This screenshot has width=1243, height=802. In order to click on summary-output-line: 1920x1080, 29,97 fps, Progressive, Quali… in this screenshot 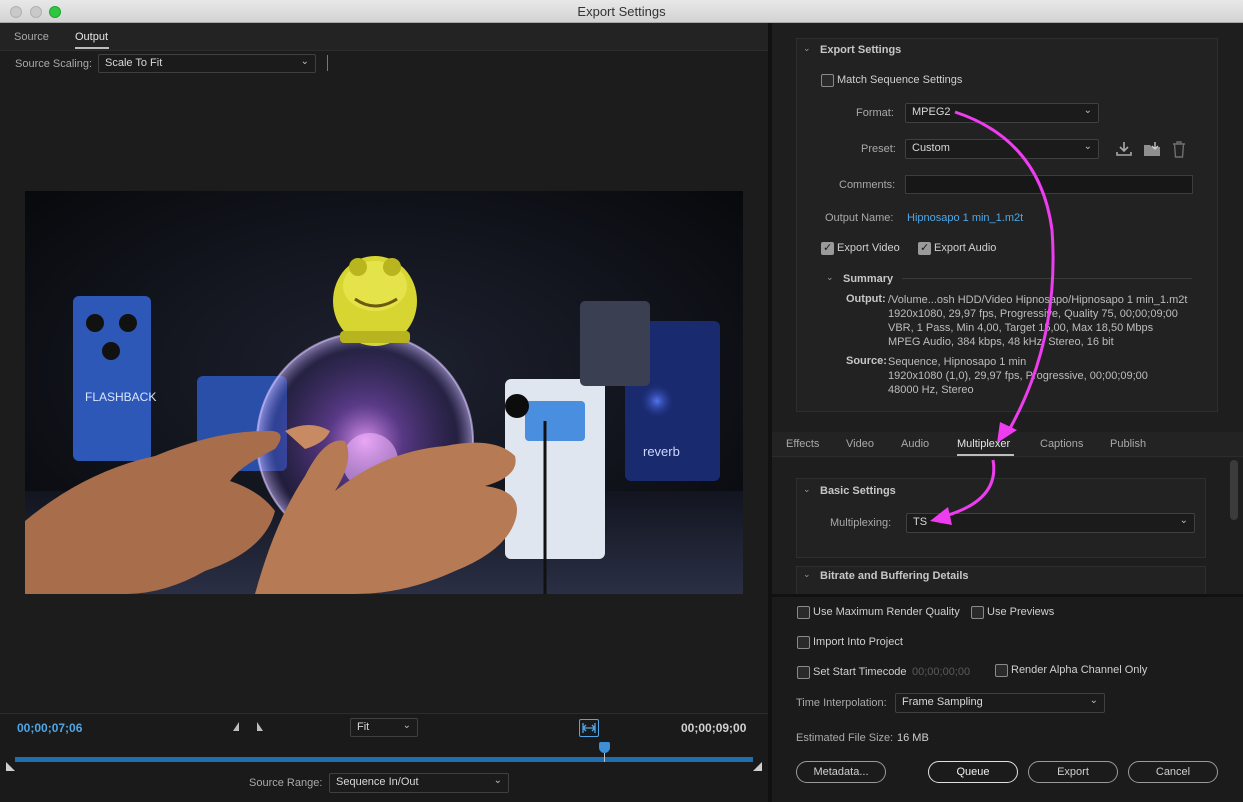, I will do `click(1033, 314)`.